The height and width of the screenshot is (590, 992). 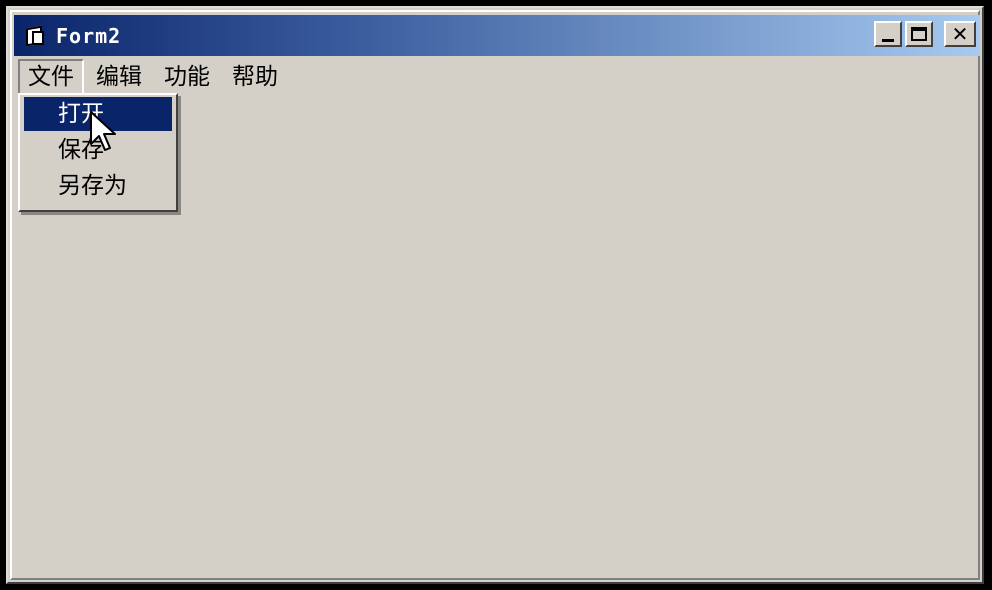 What do you see at coordinates (51, 77) in the screenshot?
I see `menu-file: 文件` at bounding box center [51, 77].